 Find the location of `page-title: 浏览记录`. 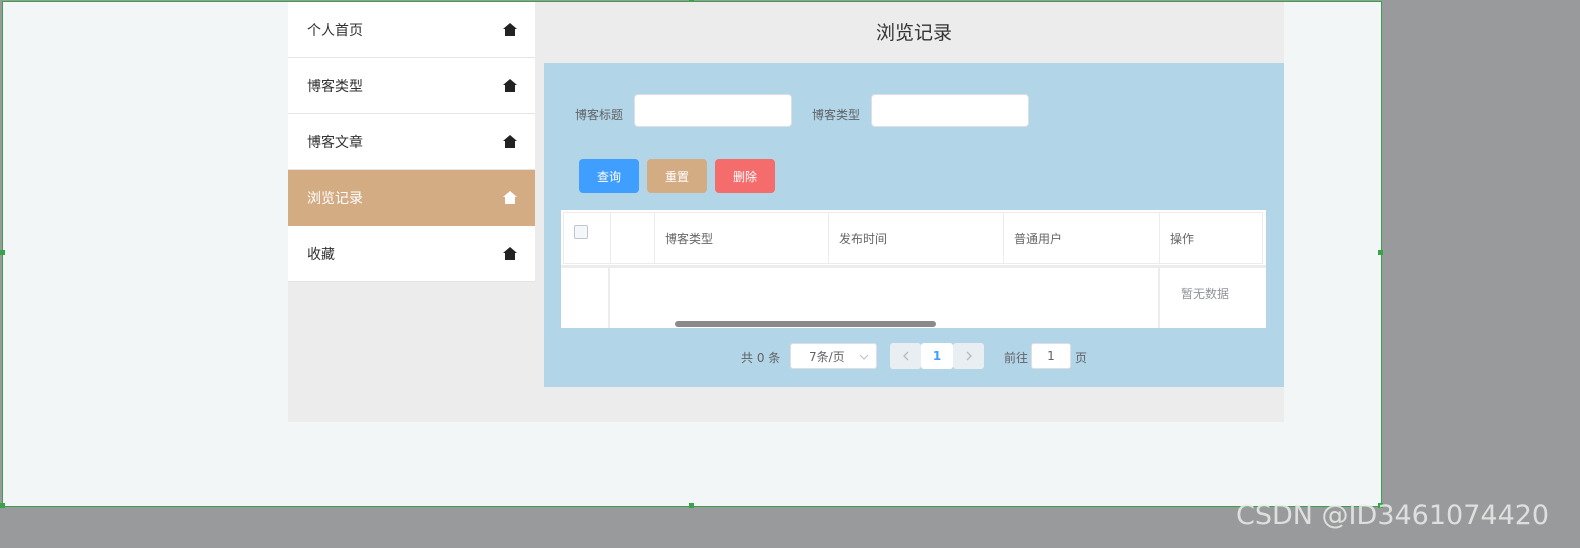

page-title: 浏览记录 is located at coordinates (913, 32).